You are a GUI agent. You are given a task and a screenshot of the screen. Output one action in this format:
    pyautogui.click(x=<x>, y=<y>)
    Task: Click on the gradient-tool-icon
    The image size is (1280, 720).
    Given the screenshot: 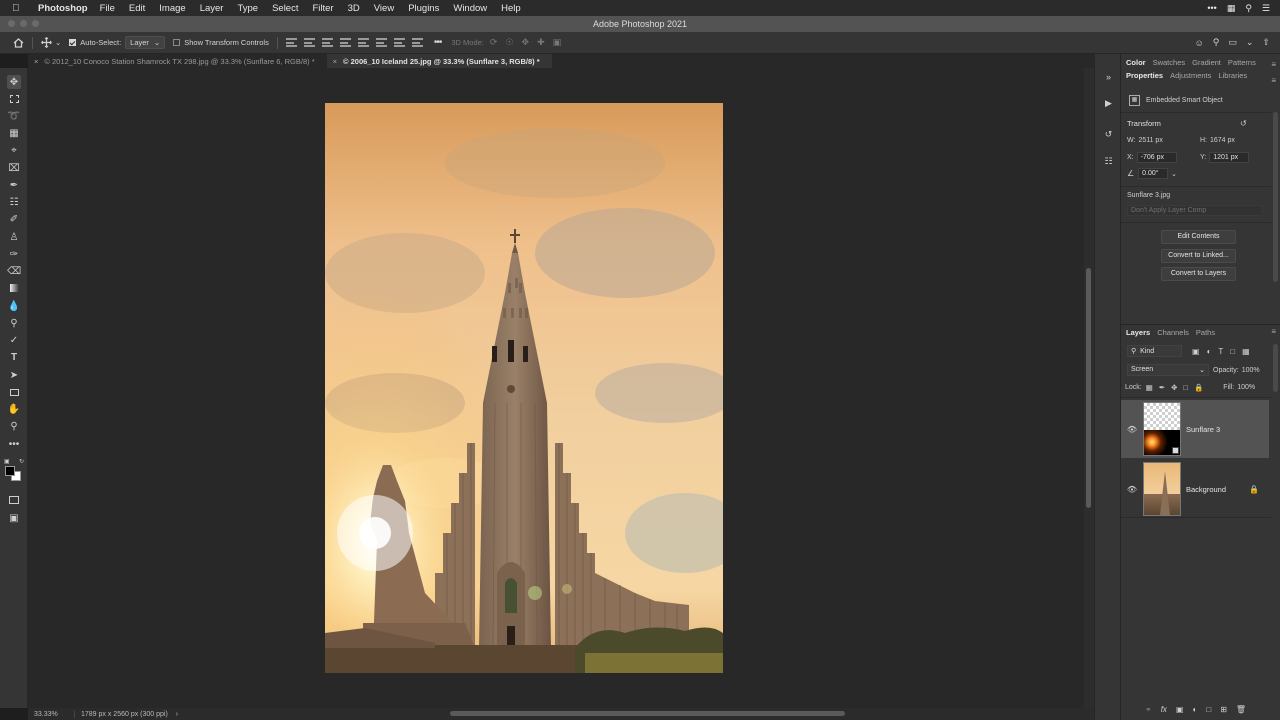 What is the action you would take?
    pyautogui.click(x=14, y=288)
    